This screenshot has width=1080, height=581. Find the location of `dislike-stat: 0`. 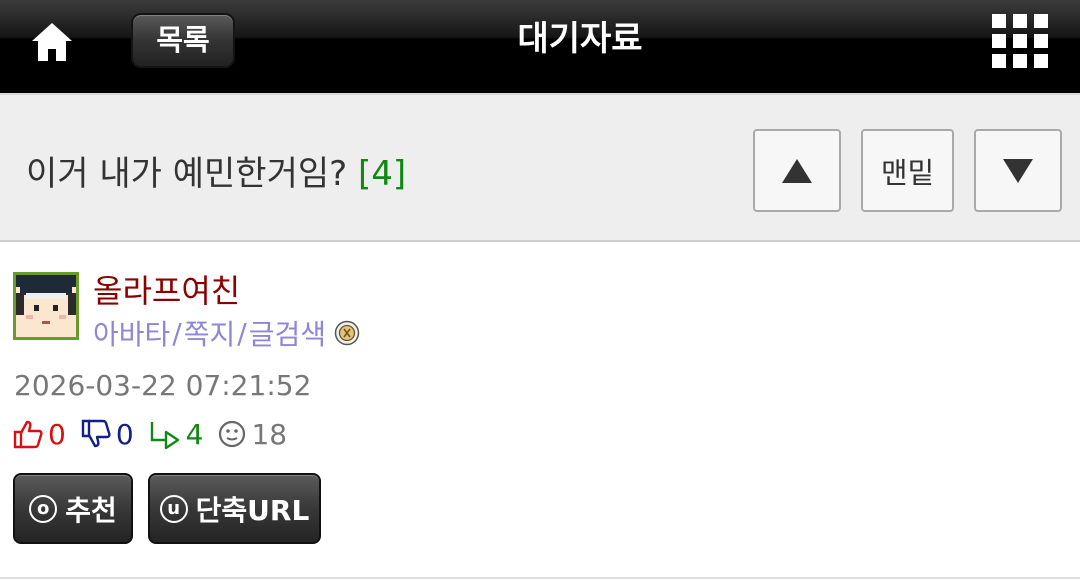

dislike-stat: 0 is located at coordinates (107, 434).